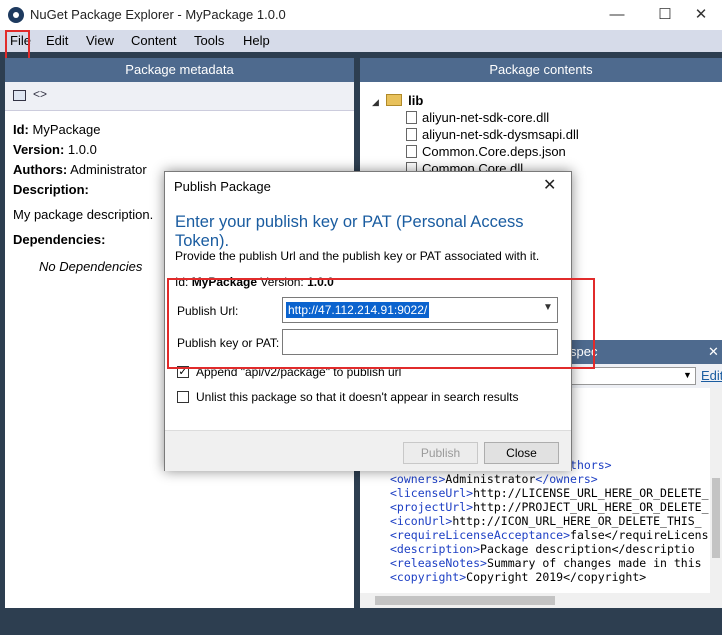  What do you see at coordinates (480, 535) in the screenshot?
I see `xml-open-tag: <requireLicenseAcceptance>` at bounding box center [480, 535].